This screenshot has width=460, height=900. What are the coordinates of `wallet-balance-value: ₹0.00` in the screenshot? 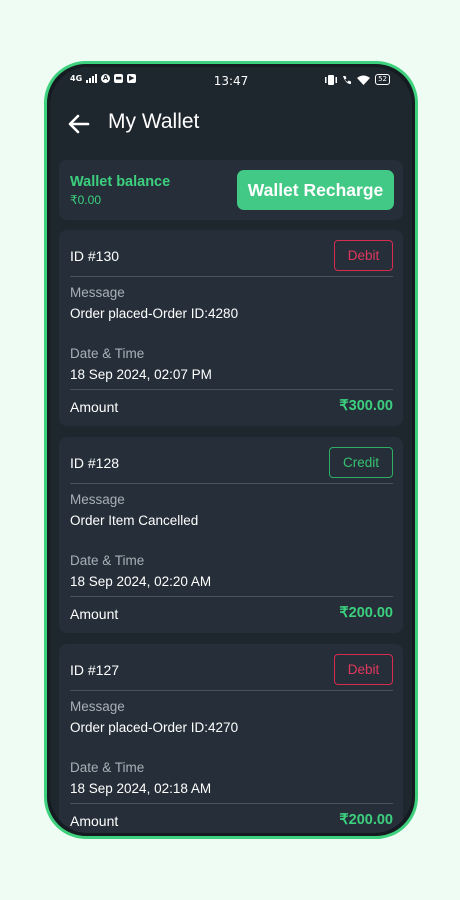 It's located at (85, 200).